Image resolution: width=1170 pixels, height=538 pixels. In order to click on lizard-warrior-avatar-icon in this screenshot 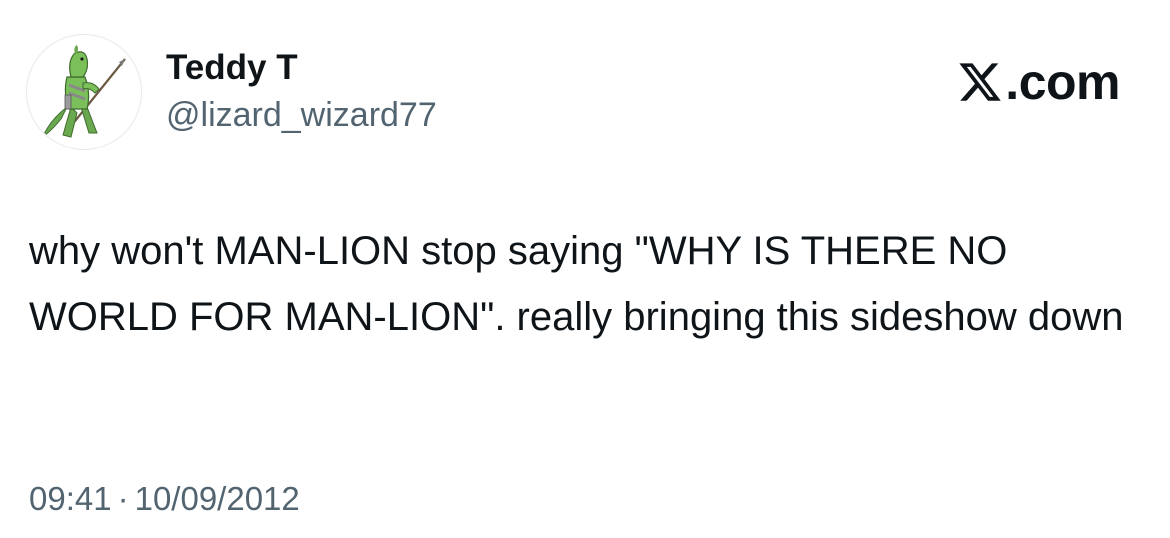, I will do `click(83, 92)`.